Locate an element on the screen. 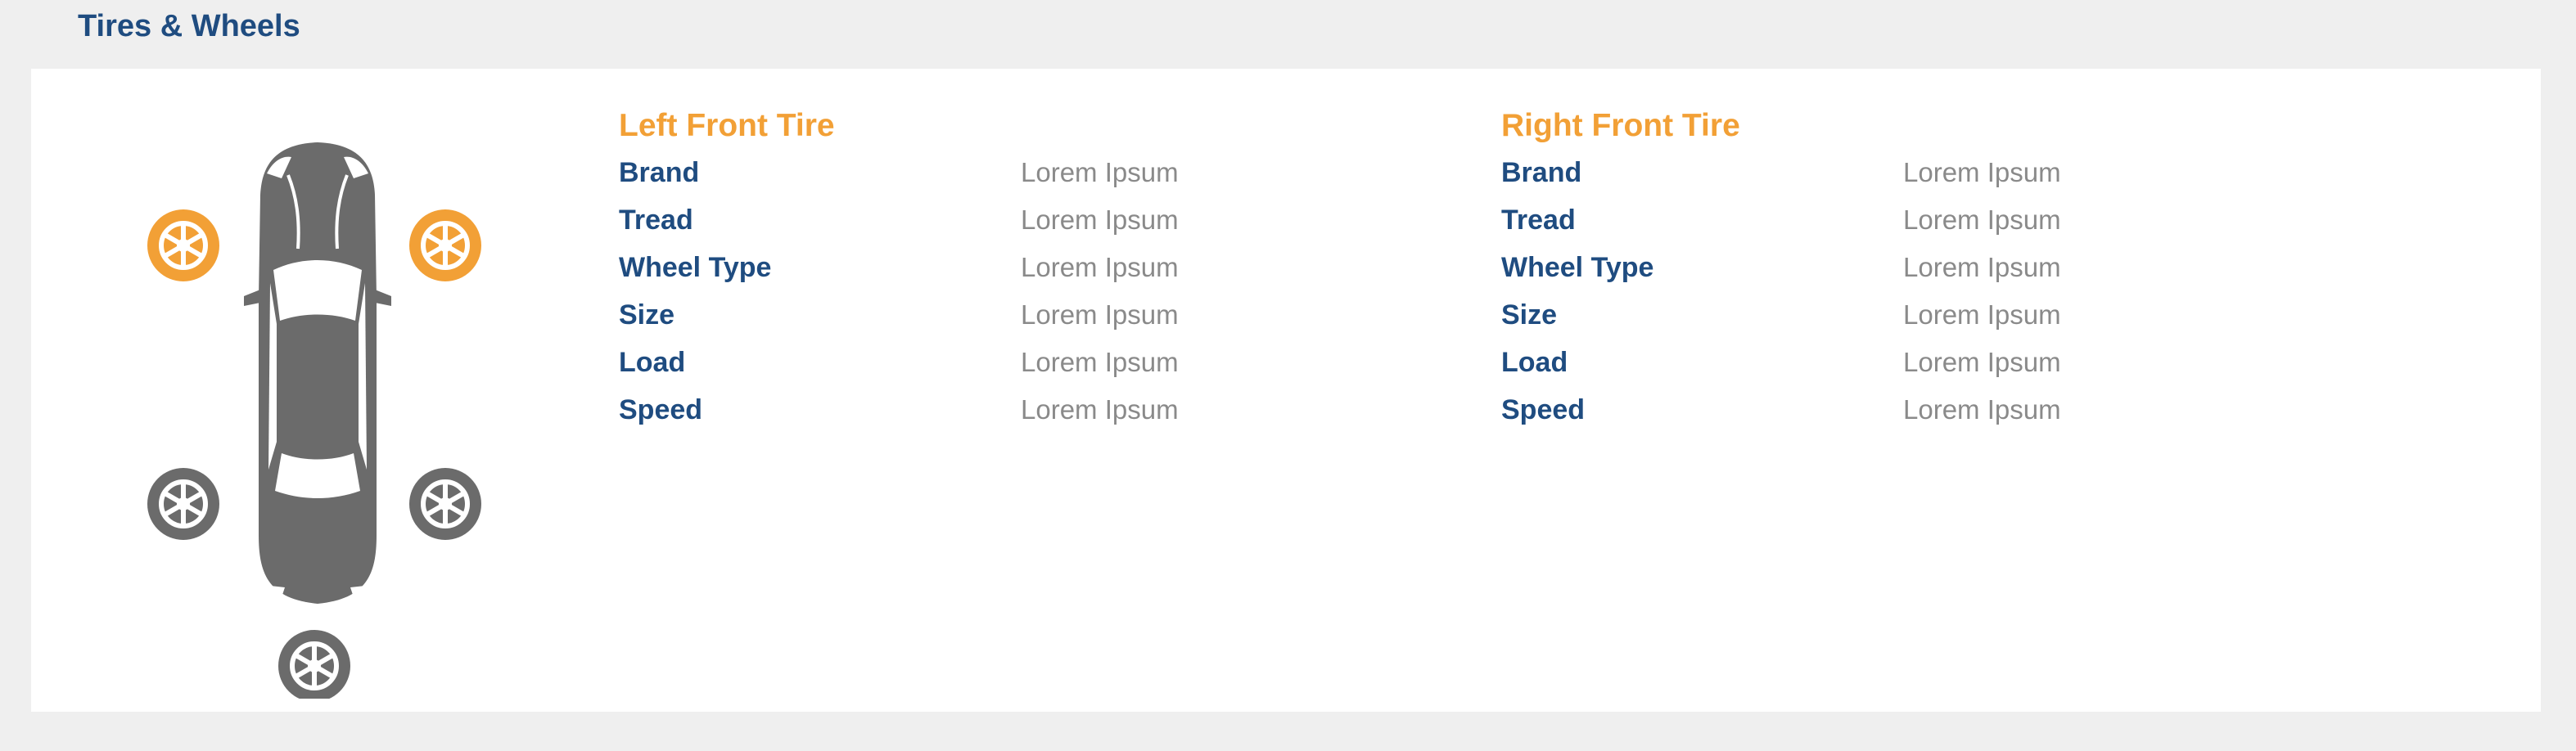 The width and height of the screenshot is (2576, 751). tire-rear-right-icon is located at coordinates (445, 504).